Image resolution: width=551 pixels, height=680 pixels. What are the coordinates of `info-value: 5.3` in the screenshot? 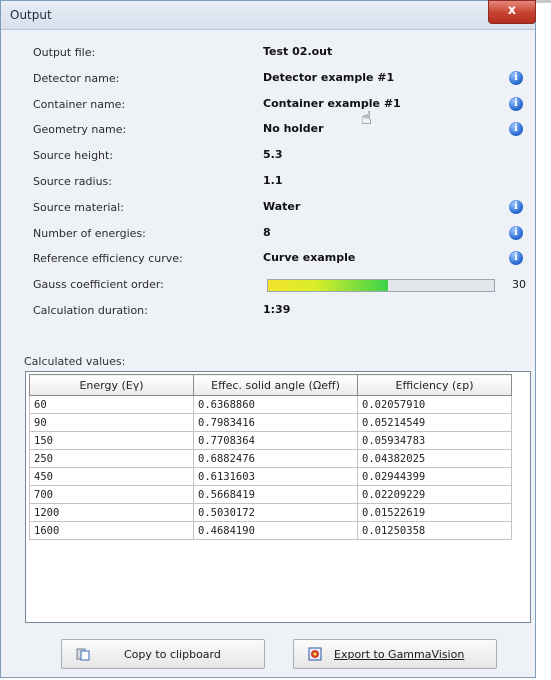 It's located at (273, 155).